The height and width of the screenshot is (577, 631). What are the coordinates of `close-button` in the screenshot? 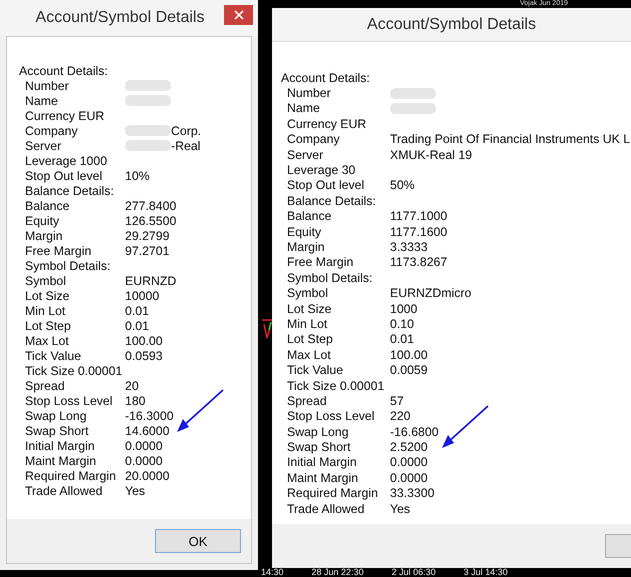 It's located at (238, 15).